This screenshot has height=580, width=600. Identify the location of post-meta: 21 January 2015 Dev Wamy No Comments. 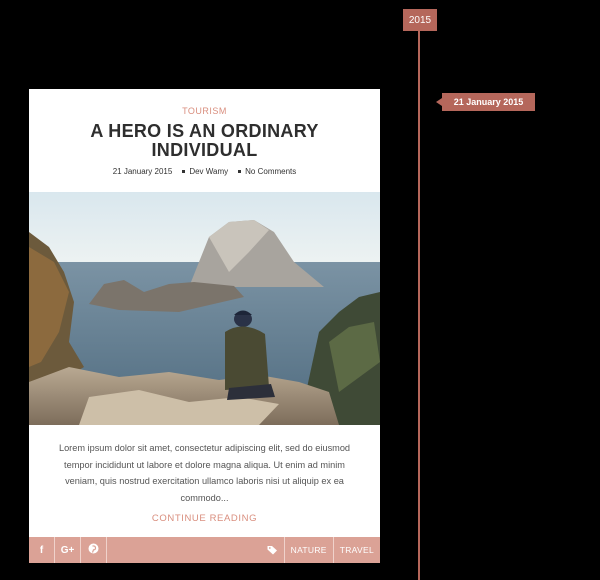
(204, 171).